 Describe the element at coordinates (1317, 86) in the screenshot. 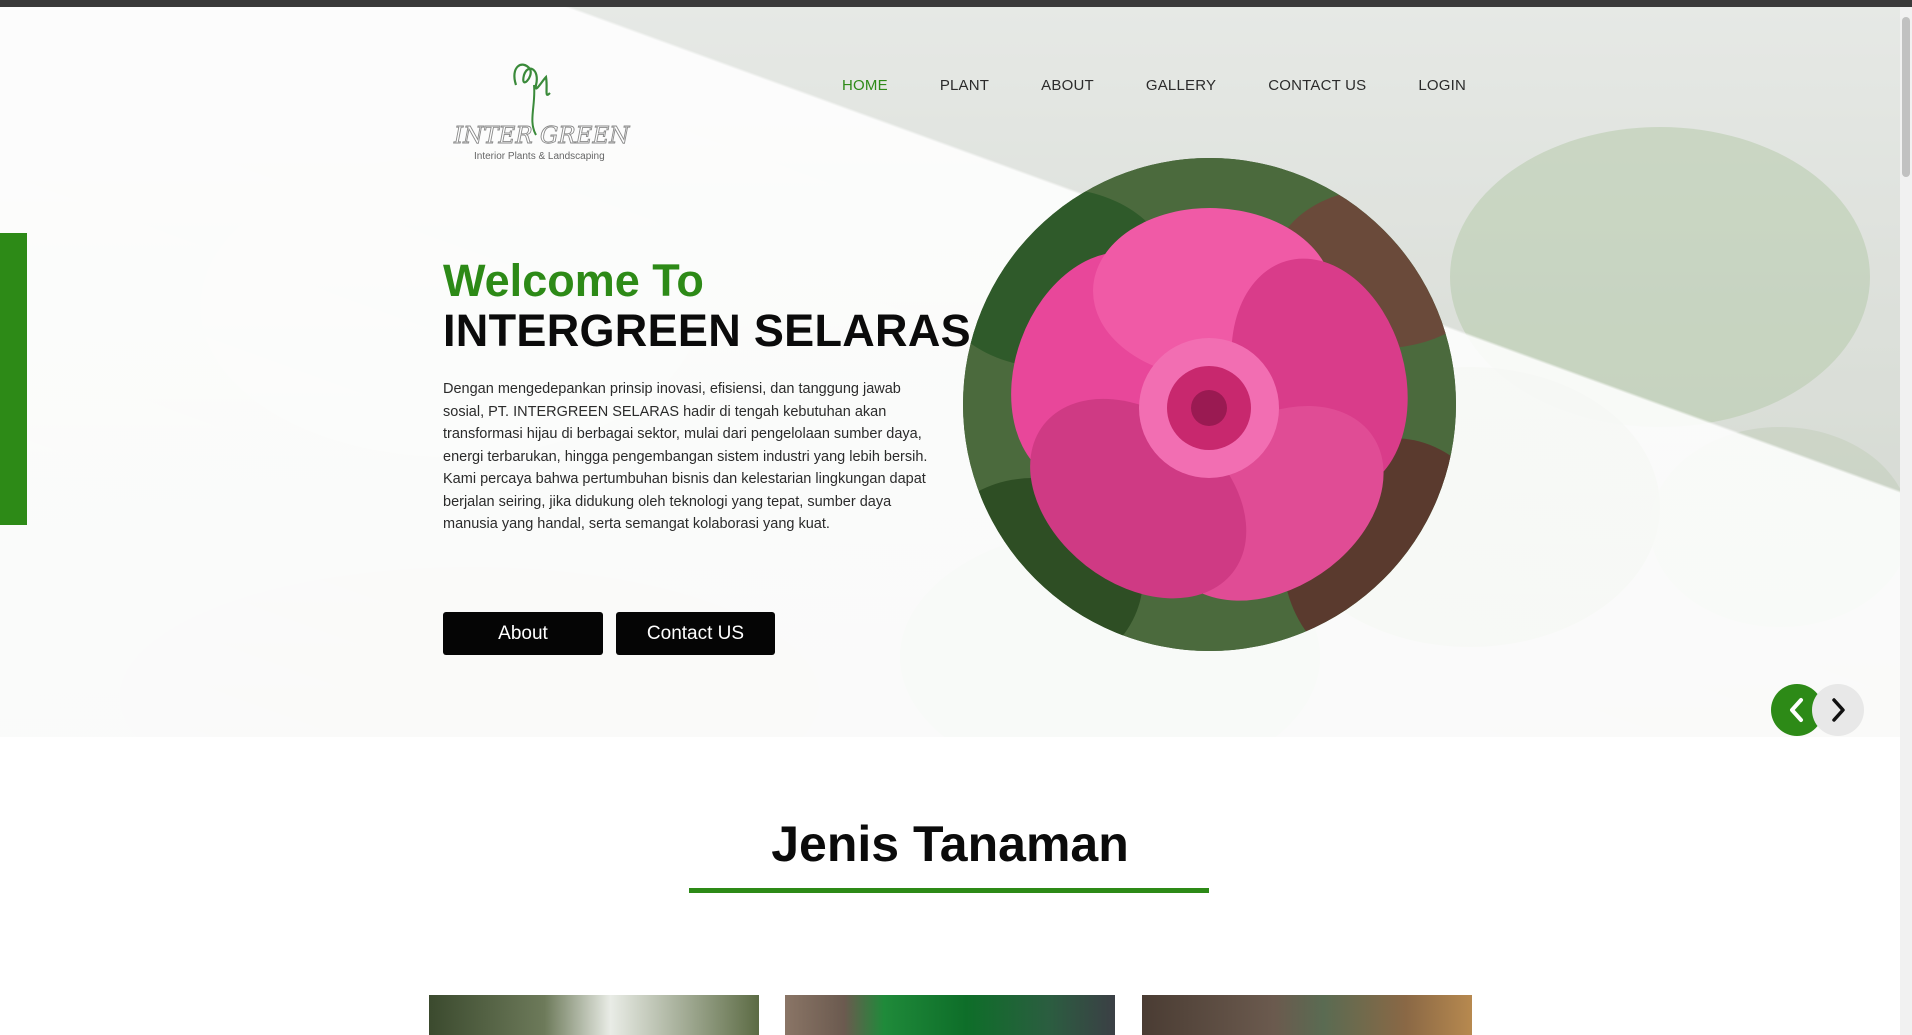

I see `nav-contact-us: CONTACT US` at that location.